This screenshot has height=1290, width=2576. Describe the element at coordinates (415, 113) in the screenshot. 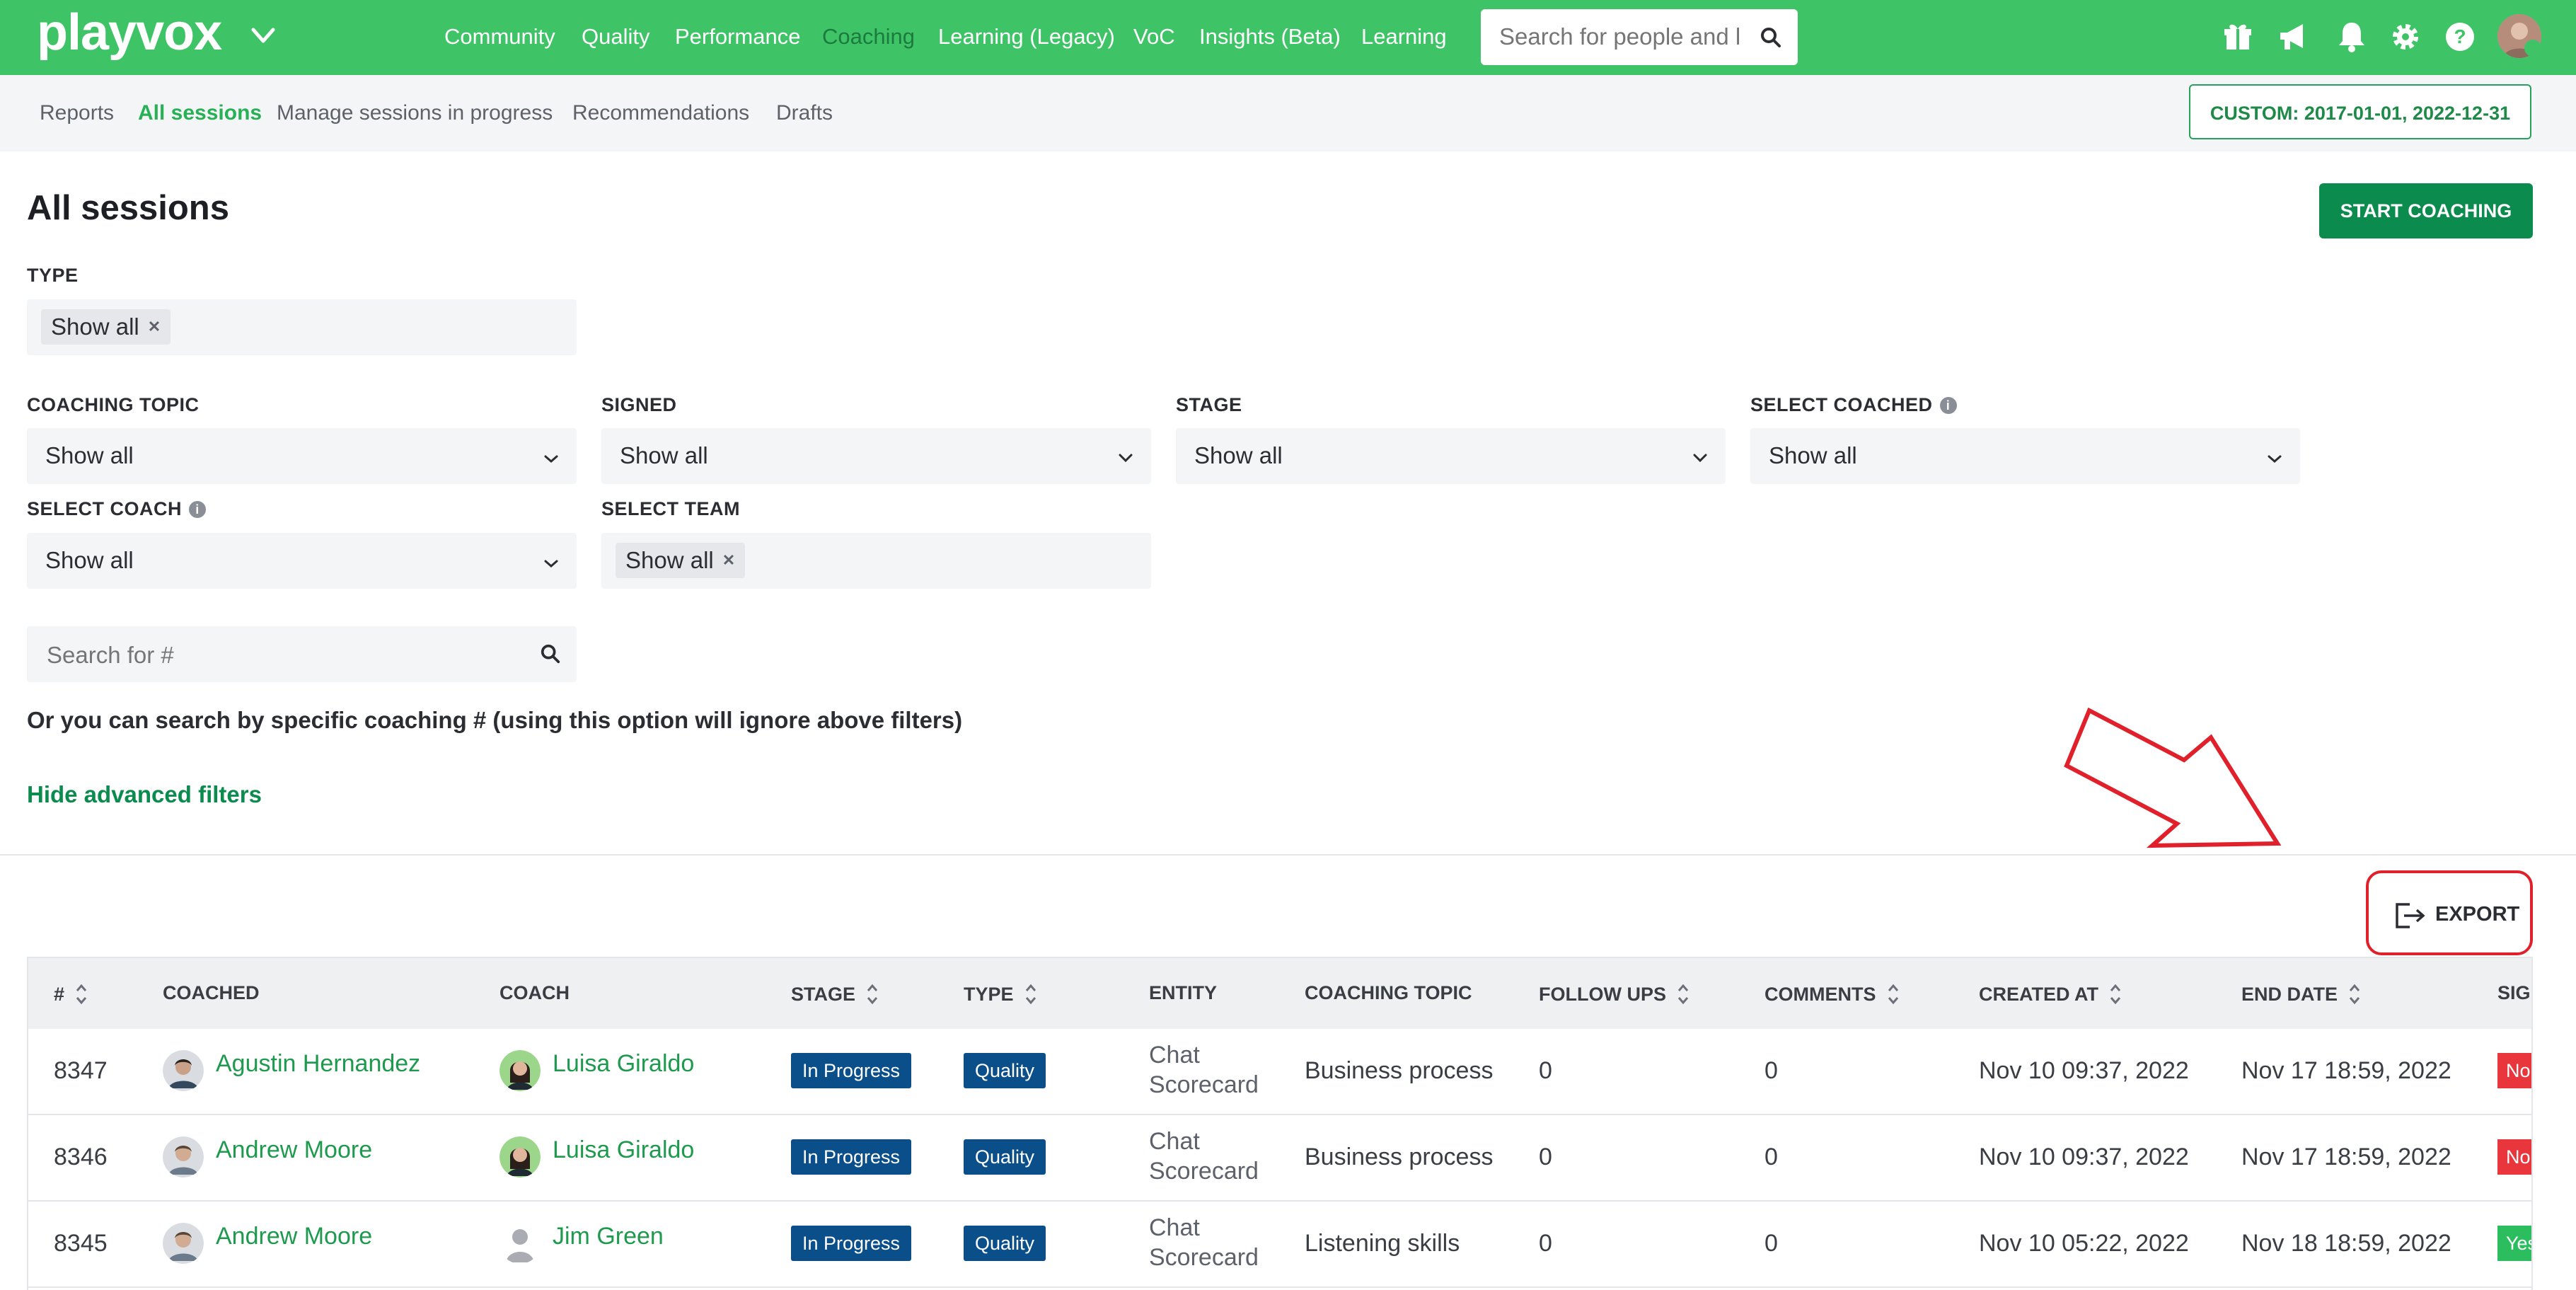

I see `subnav-manage-sessions: Manage sessions in progress` at that location.